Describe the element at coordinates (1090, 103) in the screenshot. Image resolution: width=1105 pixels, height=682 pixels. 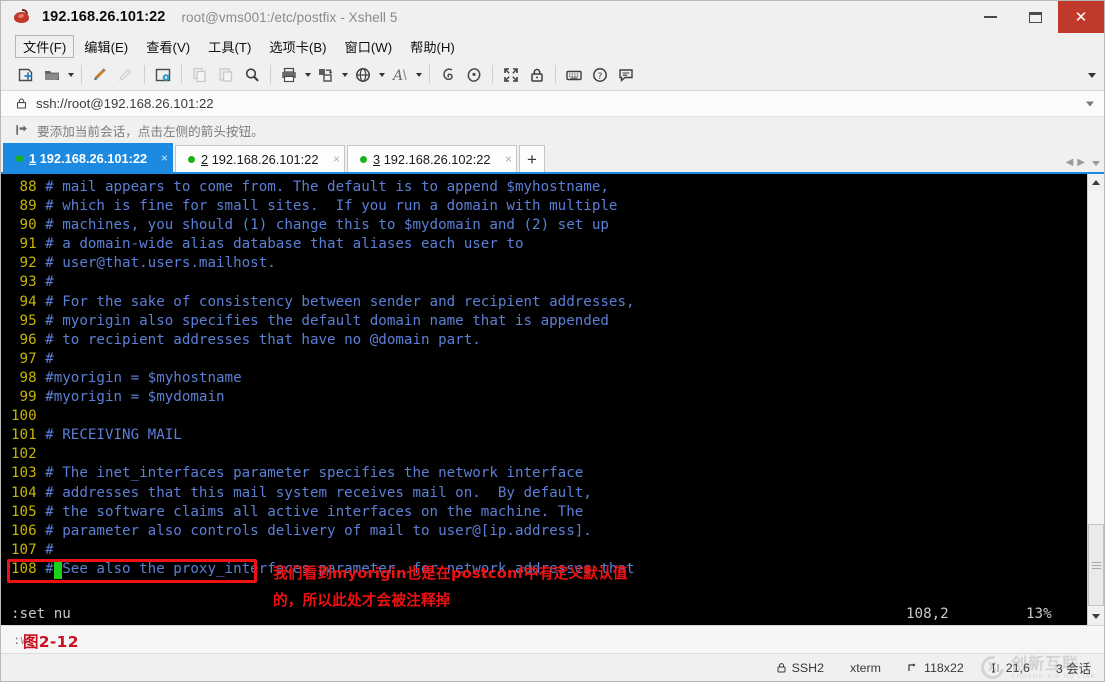
I see `chevron-down-icon` at that location.